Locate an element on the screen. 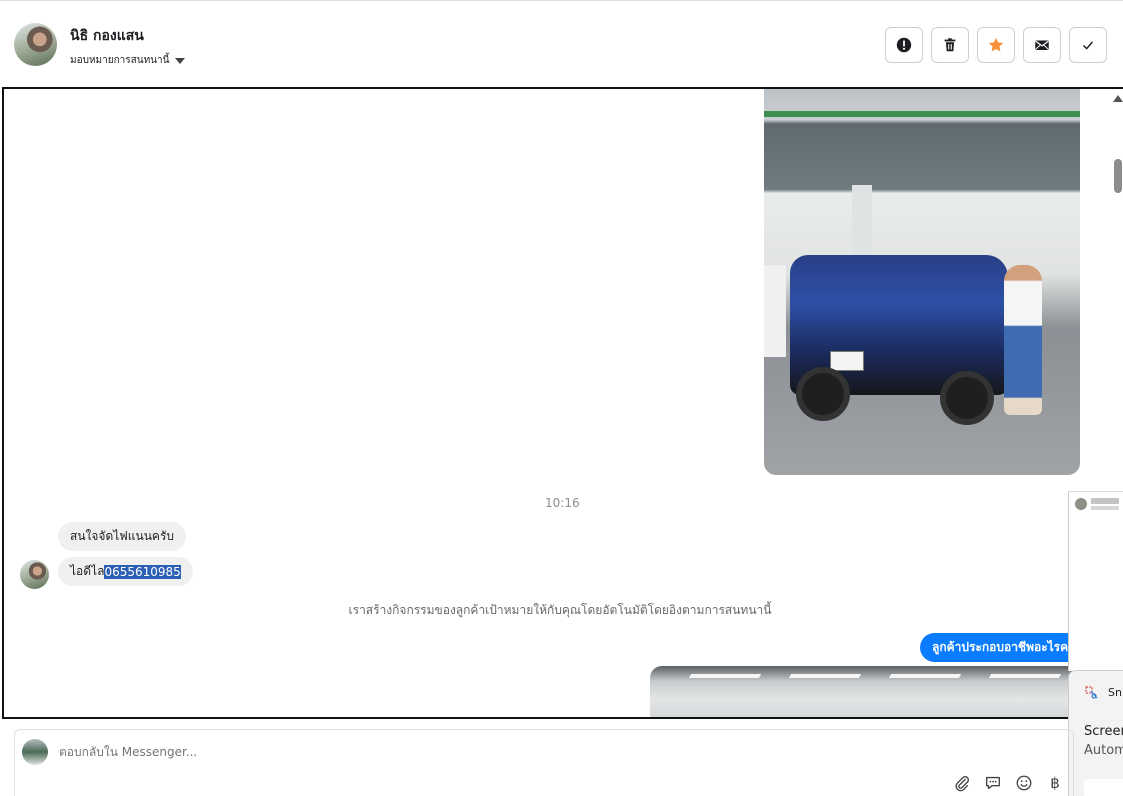 The image size is (1123, 796). notification-body: Autom is located at coordinates (1103, 750).